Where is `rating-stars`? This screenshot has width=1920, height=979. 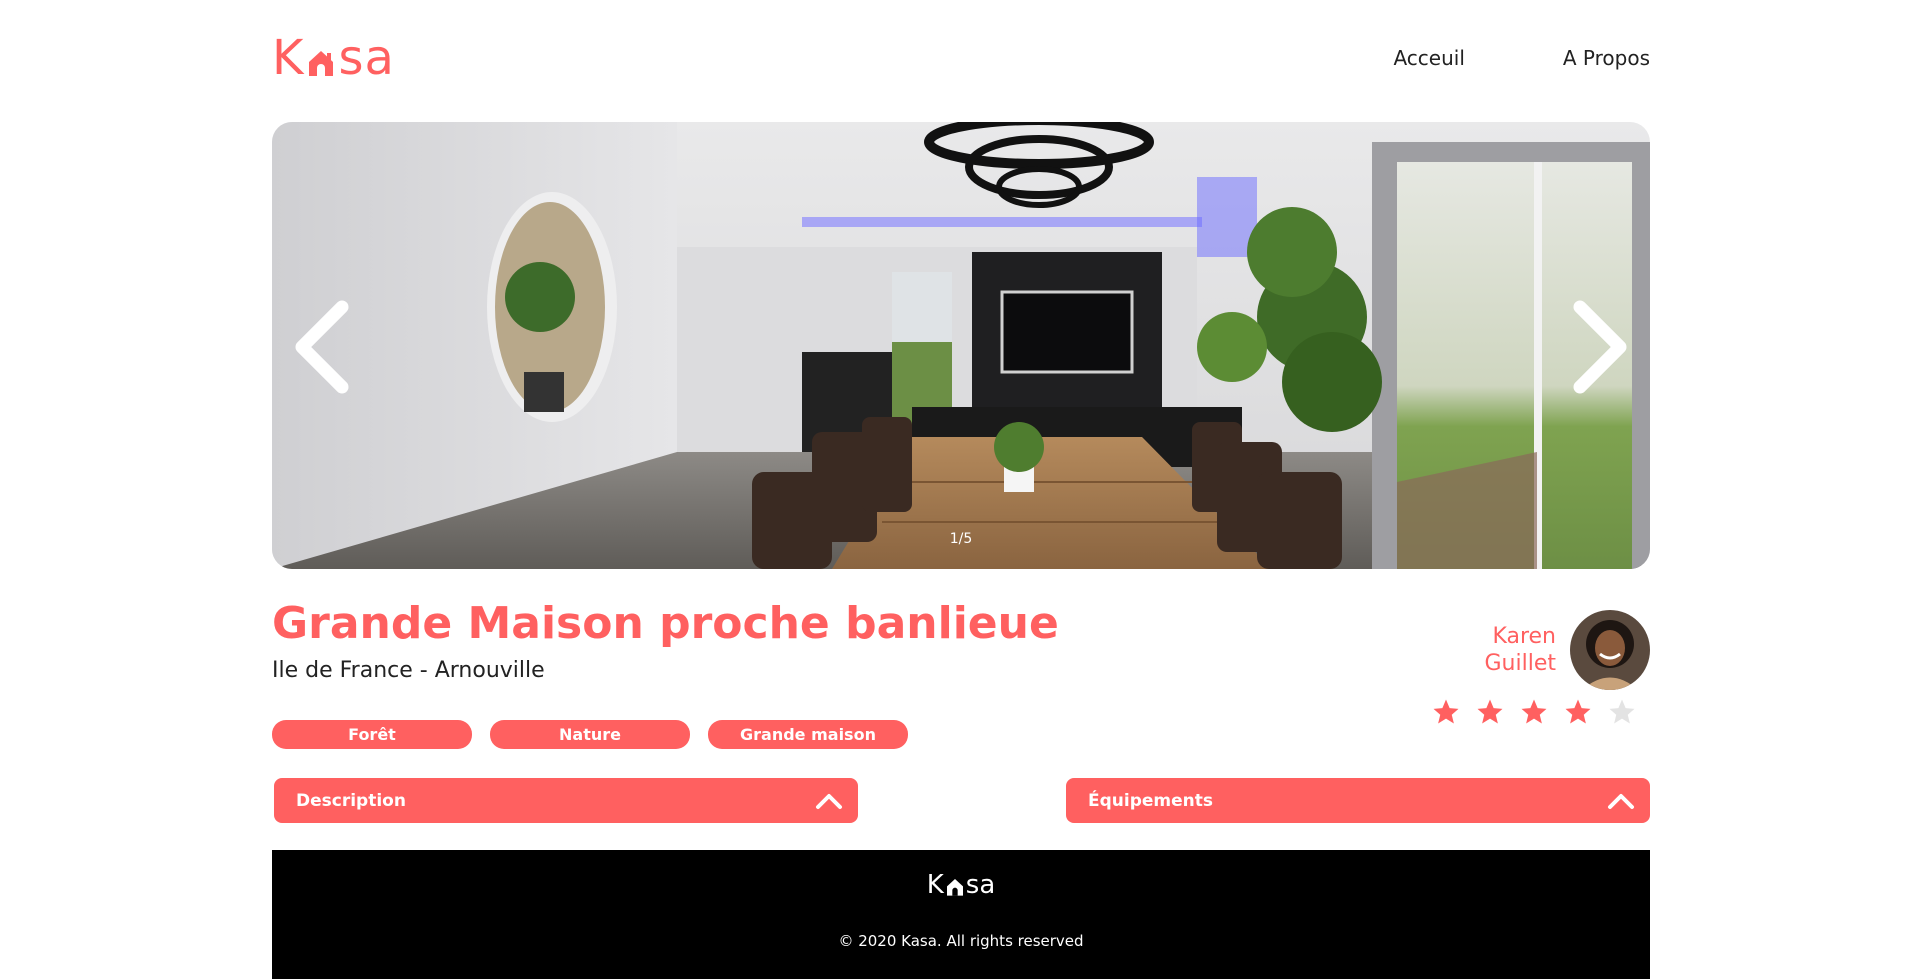 rating-stars is located at coordinates (1534, 712).